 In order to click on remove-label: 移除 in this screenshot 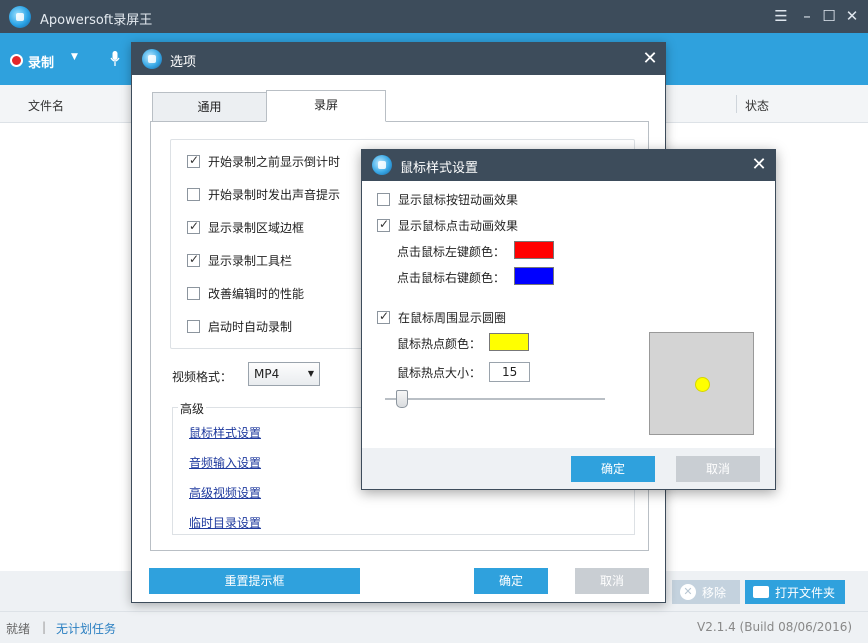, I will do `click(714, 592)`.